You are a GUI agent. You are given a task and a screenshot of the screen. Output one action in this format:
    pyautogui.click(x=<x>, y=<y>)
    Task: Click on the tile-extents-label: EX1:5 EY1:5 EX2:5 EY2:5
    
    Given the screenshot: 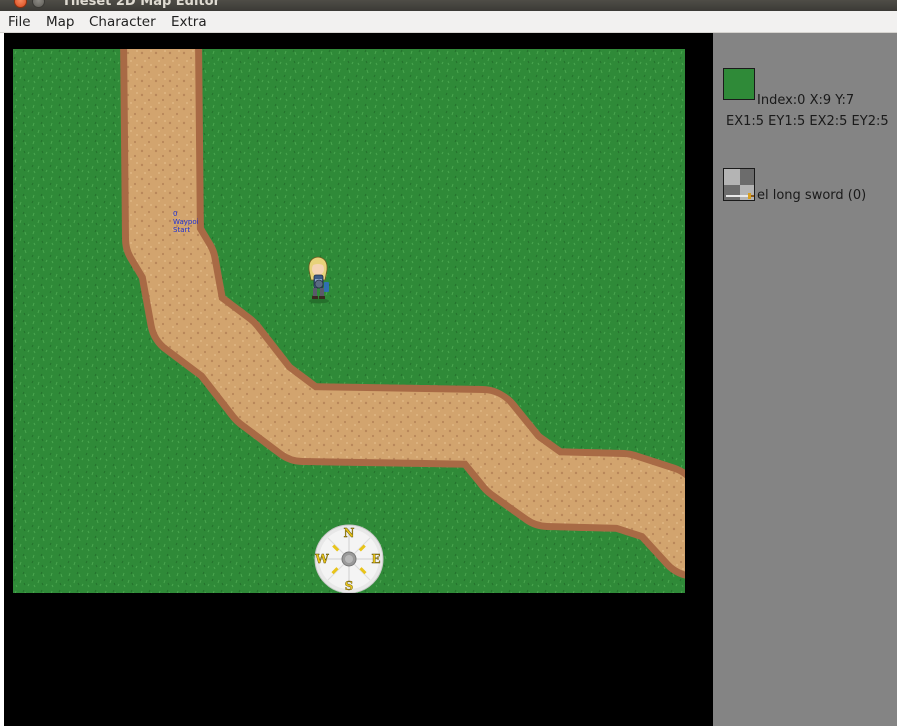 What is the action you would take?
    pyautogui.click(x=807, y=121)
    